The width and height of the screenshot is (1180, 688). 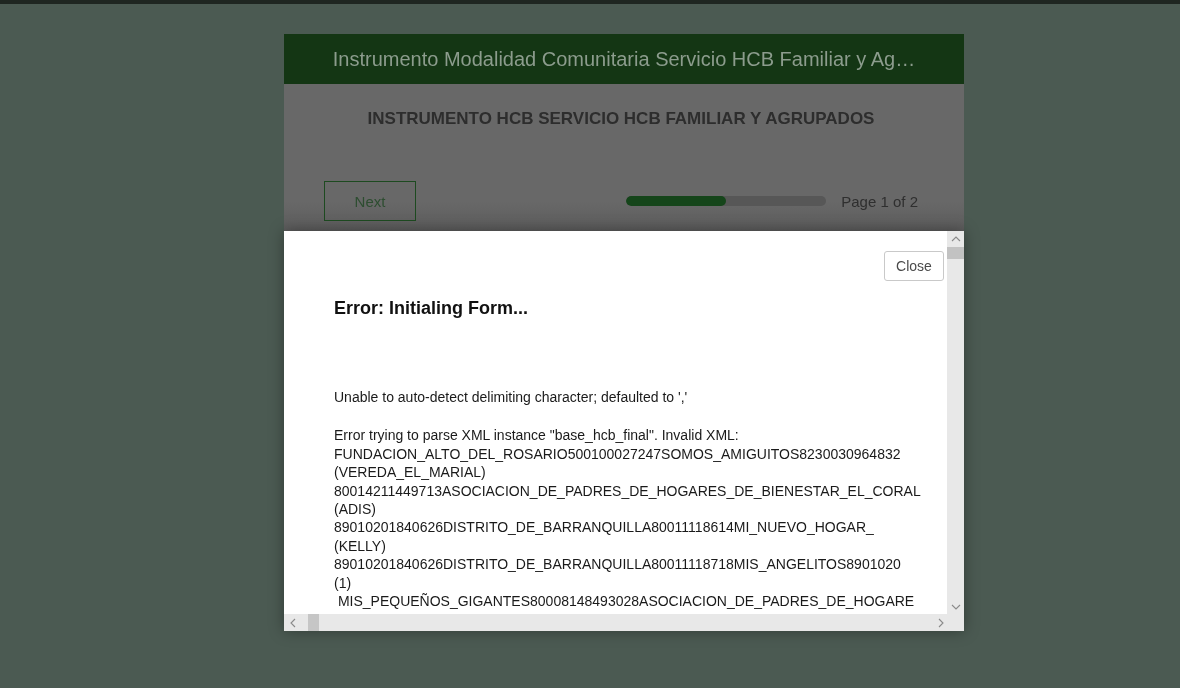 I want to click on error-message: Unable to auto-detect delimiting character; defaulted to ',', so click(x=511, y=397).